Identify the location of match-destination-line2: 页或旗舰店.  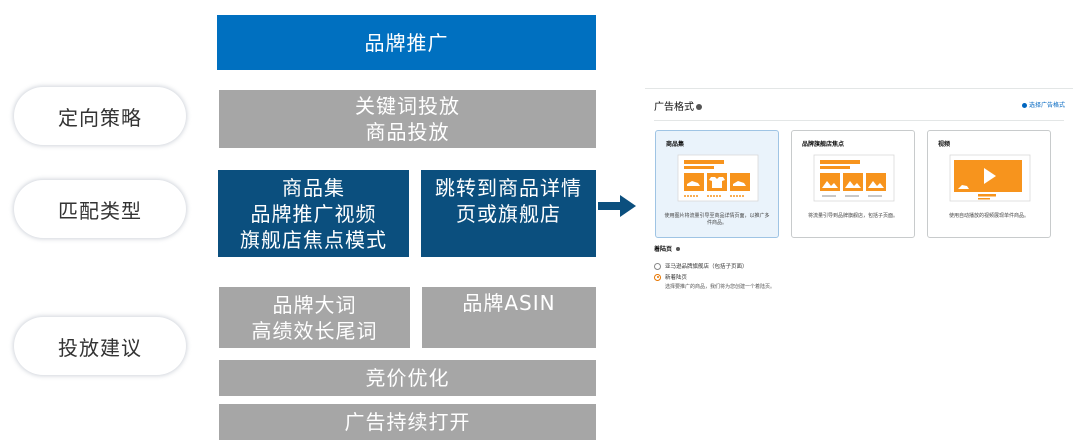
(508, 214).